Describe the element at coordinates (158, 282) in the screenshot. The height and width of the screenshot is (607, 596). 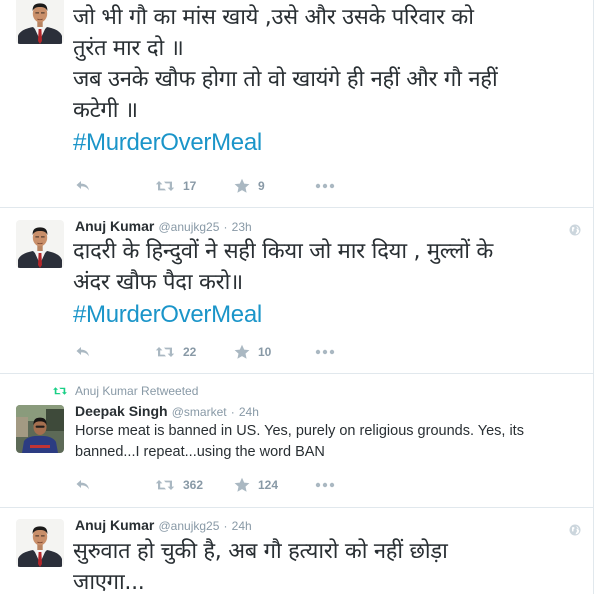
I see `tweet-text-line: अंदर खौफ पैदा करो॥` at that location.